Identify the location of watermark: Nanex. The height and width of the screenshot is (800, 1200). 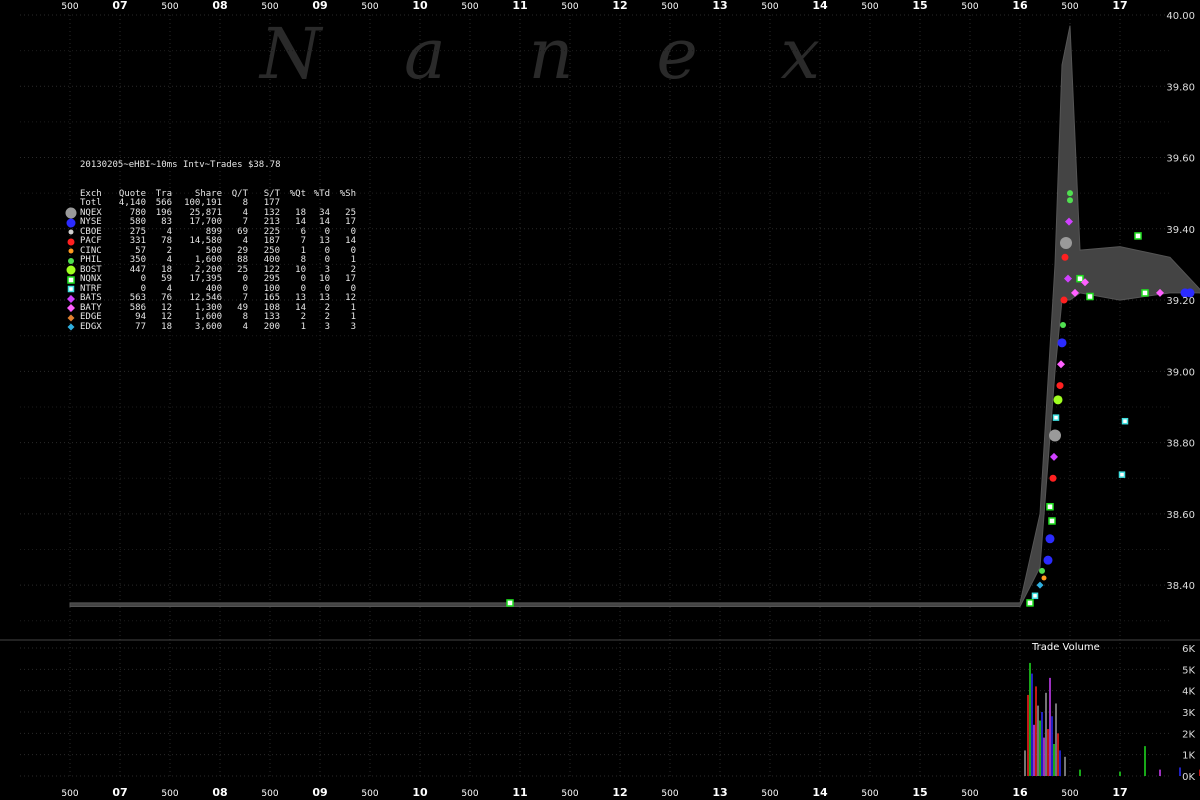
(539, 54).